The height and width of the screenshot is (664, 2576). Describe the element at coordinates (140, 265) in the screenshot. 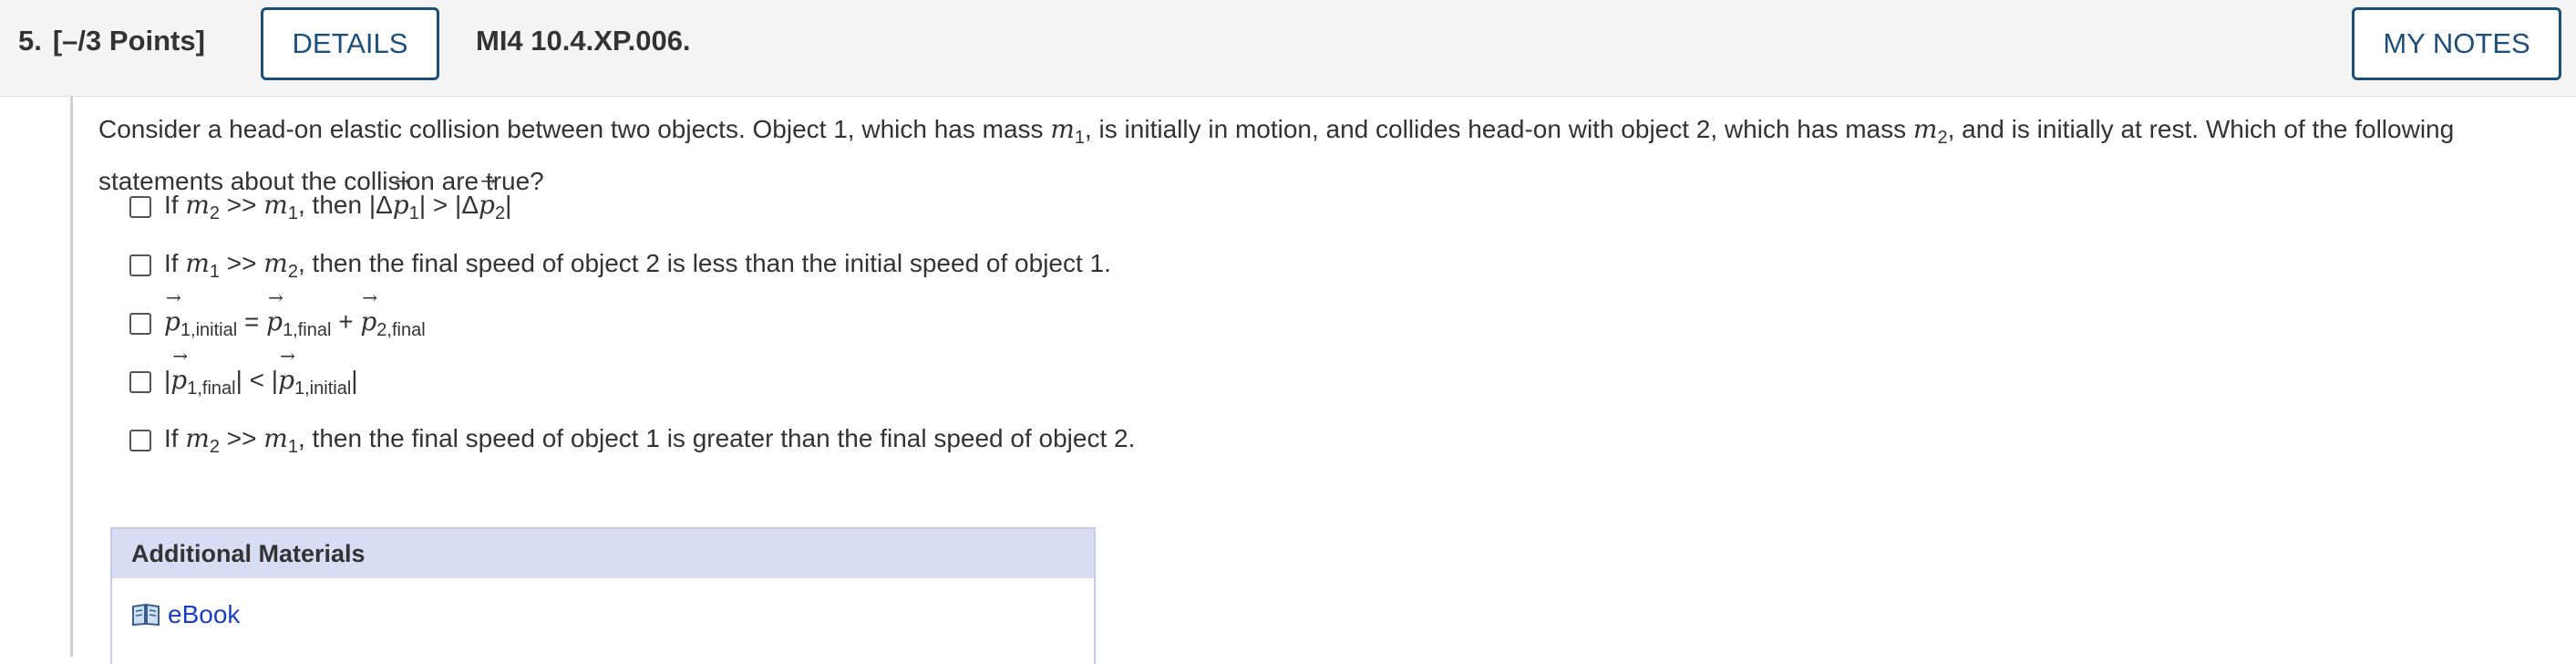

I see `option-2-checkbox` at that location.